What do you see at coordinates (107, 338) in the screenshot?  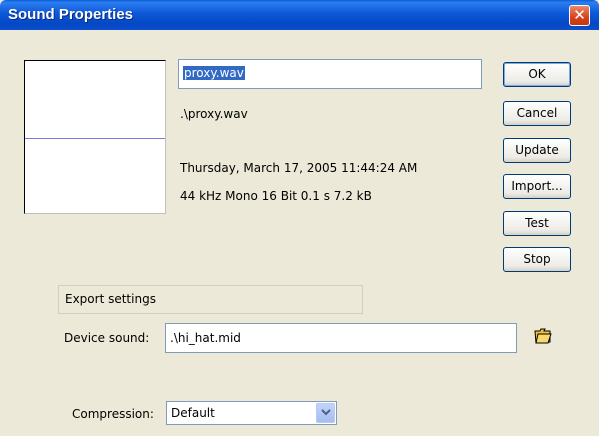 I see `device-sound-label: Device sound:` at bounding box center [107, 338].